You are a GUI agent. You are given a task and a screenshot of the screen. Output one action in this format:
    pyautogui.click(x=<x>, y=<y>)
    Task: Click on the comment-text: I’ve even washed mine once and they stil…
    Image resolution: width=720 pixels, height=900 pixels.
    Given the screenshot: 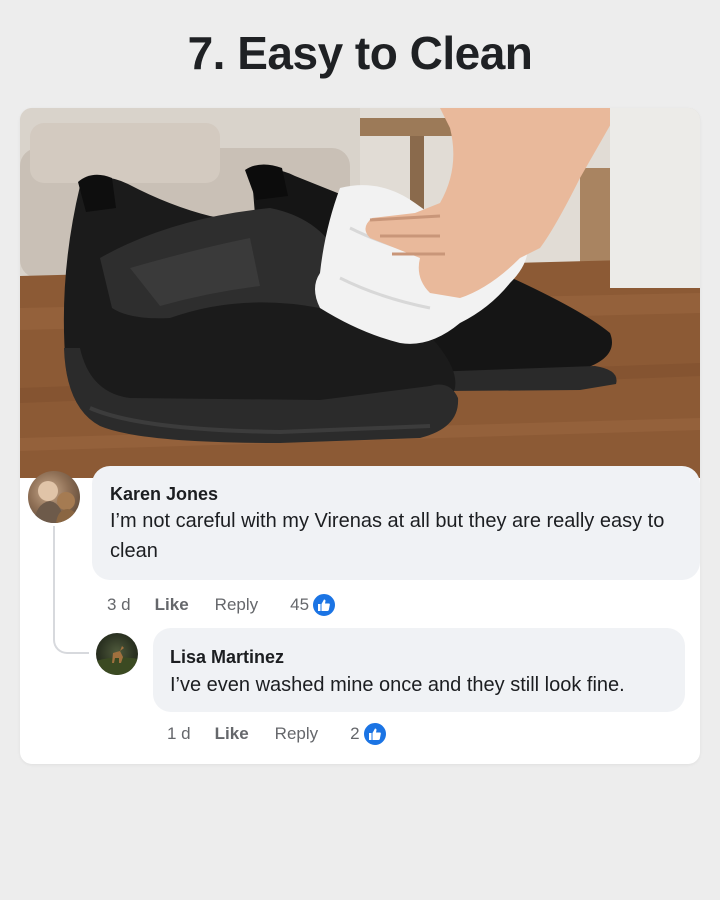 What is the action you would take?
    pyautogui.click(x=397, y=685)
    